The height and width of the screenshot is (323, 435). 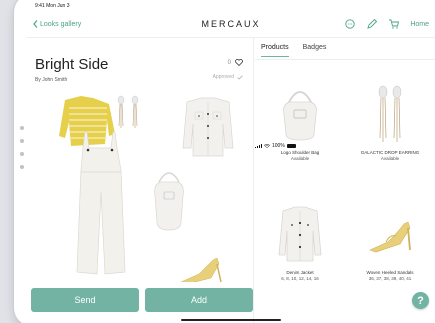 What do you see at coordinates (199, 300) in the screenshot?
I see `add-button: Add` at bounding box center [199, 300].